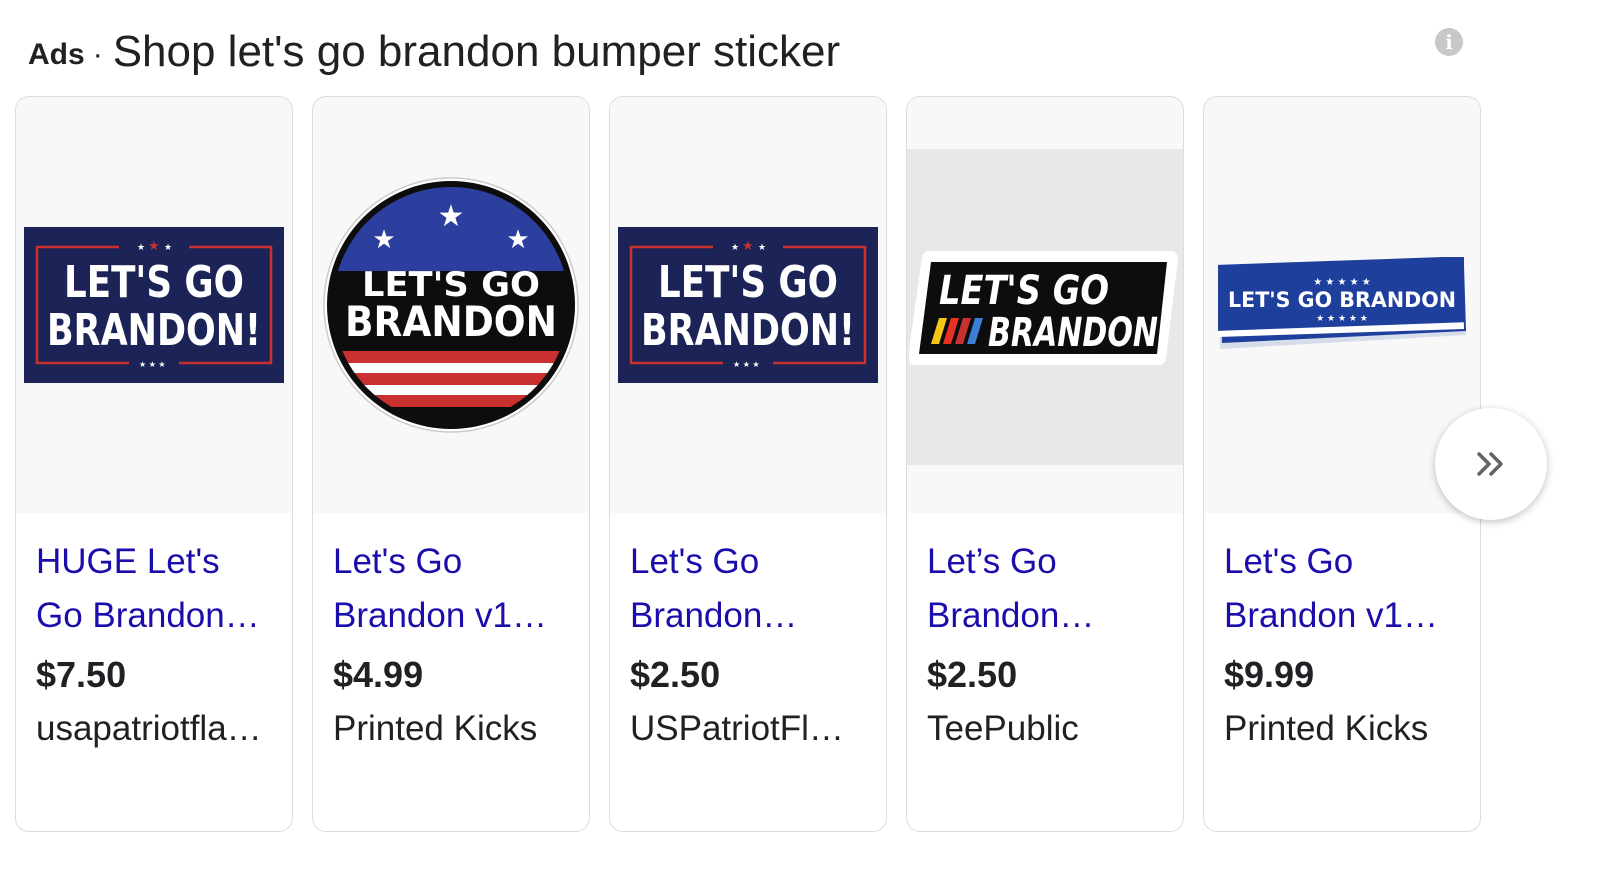 This screenshot has height=886, width=1600. I want to click on sticker-line1: LET'S GO BRANDON, so click(1342, 300).